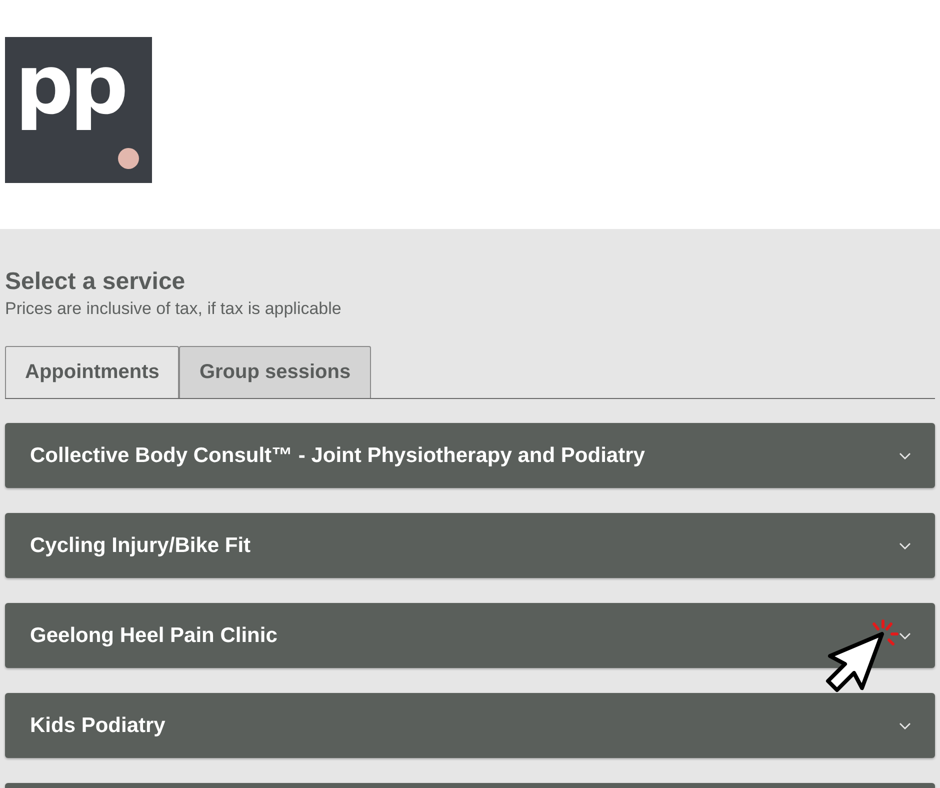 The height and width of the screenshot is (788, 940). I want to click on service-accordion: Cycling Injury/Bike Fit, so click(470, 545).